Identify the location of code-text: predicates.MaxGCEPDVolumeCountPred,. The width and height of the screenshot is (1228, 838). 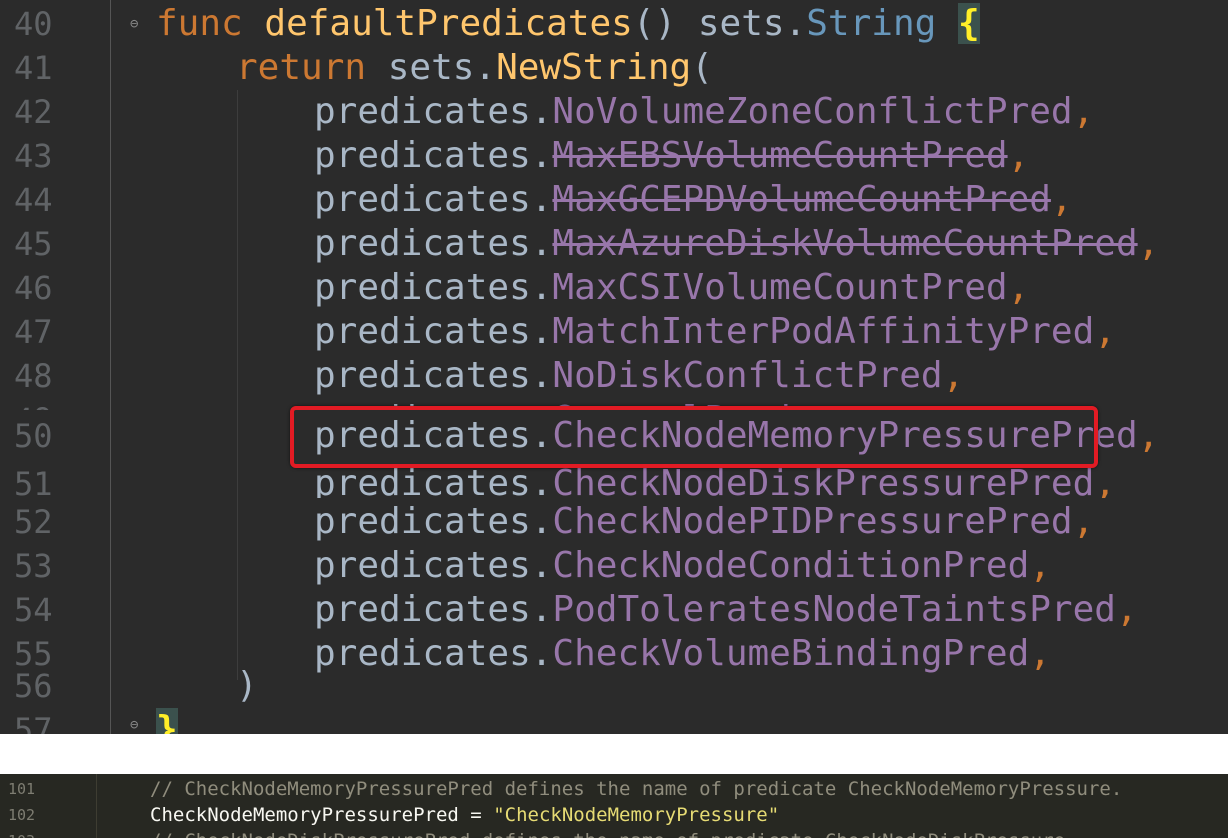
(693, 199).